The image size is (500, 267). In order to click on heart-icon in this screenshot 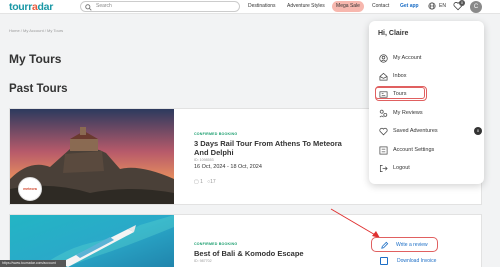, I will do `click(383, 131)`.